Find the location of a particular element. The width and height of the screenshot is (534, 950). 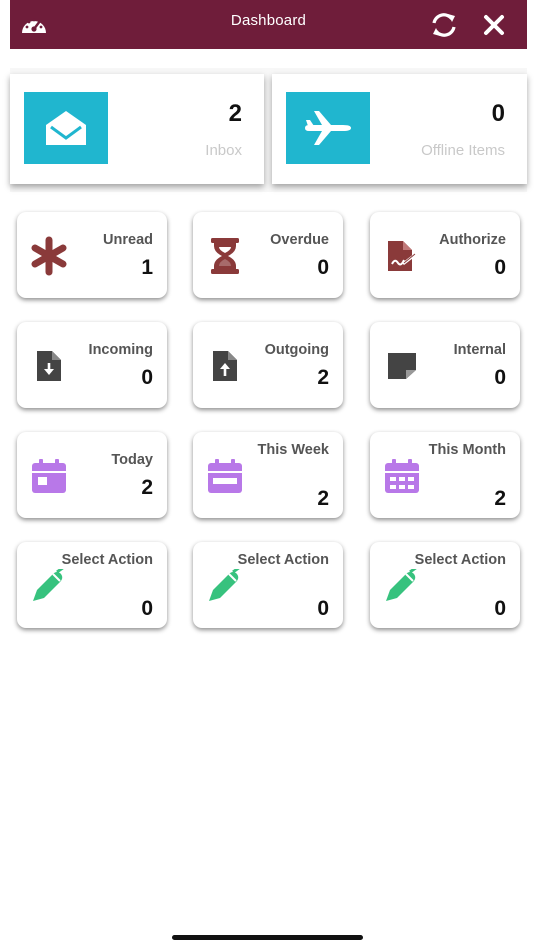

tile-select-action-3: Select Action 0 is located at coordinates (445, 585).